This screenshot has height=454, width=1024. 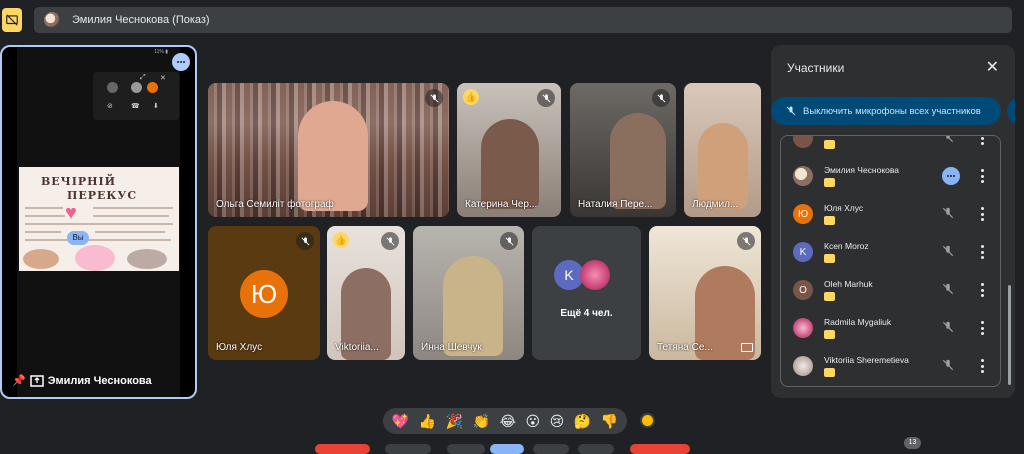 What do you see at coordinates (951, 176) in the screenshot?
I see `speaking-indicator-icon` at bounding box center [951, 176].